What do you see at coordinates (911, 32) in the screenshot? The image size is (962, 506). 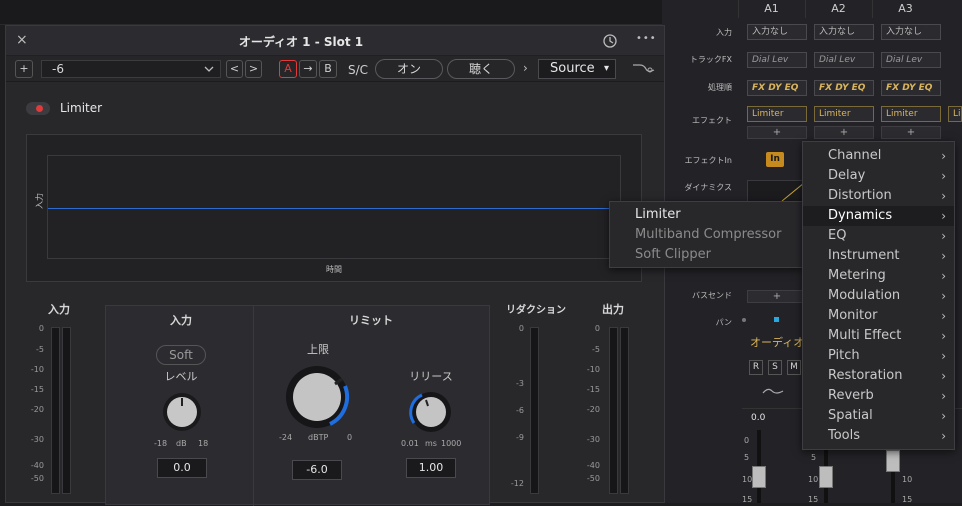 I see `input-select-a3: 入力なし` at bounding box center [911, 32].